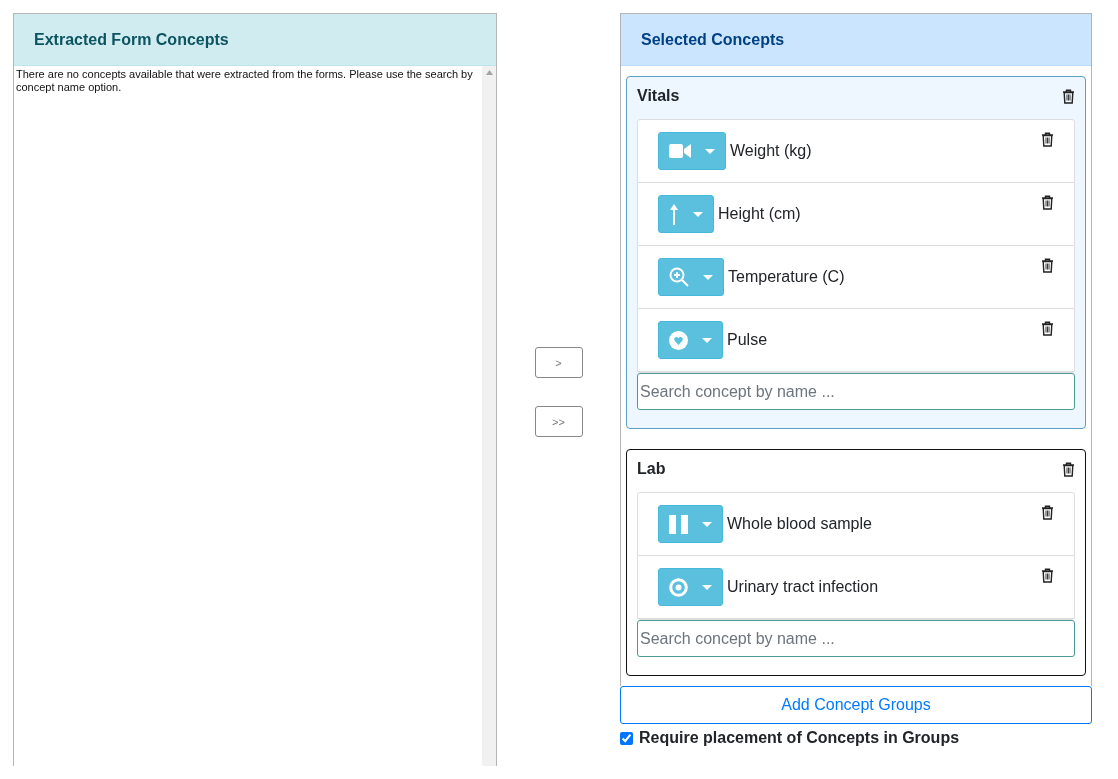 The height and width of the screenshot is (779, 1118). Describe the element at coordinates (131, 39) in the screenshot. I see `panel-title: Extracted Form Concepts` at that location.